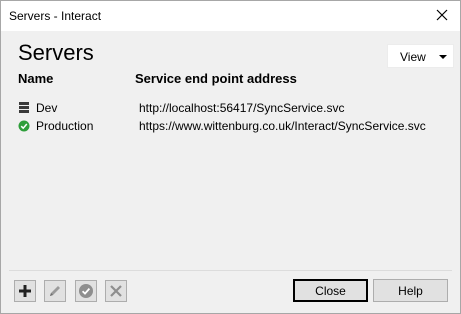 The width and height of the screenshot is (461, 314). I want to click on title-bar: Servers - Interact, so click(230, 16).